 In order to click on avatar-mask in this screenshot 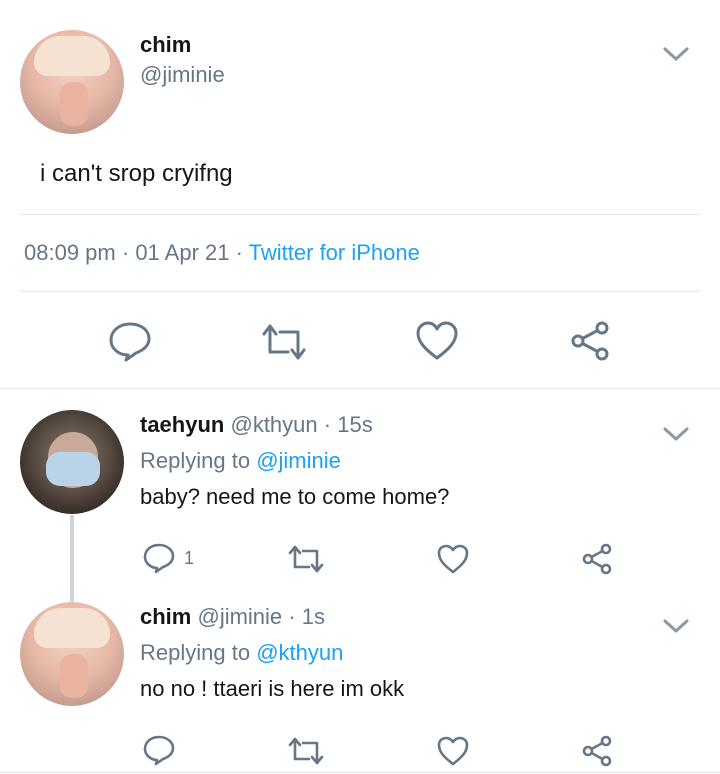, I will do `click(73, 469)`.